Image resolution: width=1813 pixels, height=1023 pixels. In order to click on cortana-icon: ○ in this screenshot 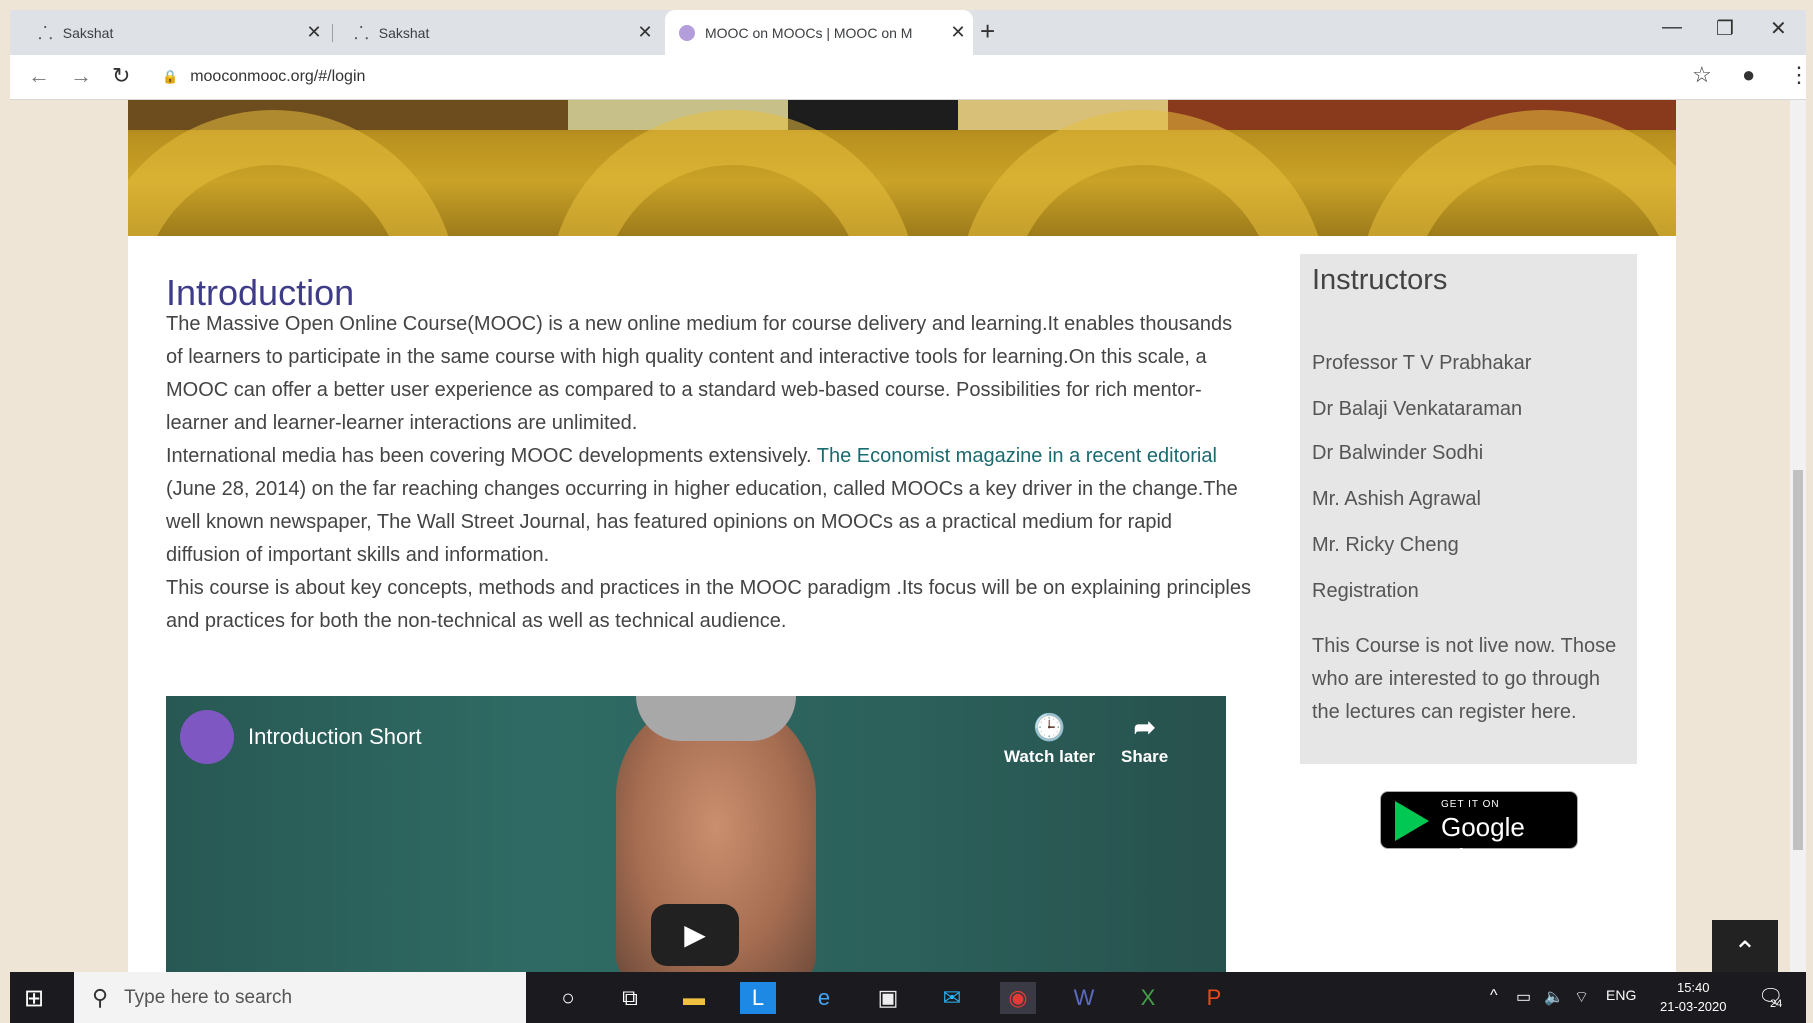, I will do `click(568, 998)`.